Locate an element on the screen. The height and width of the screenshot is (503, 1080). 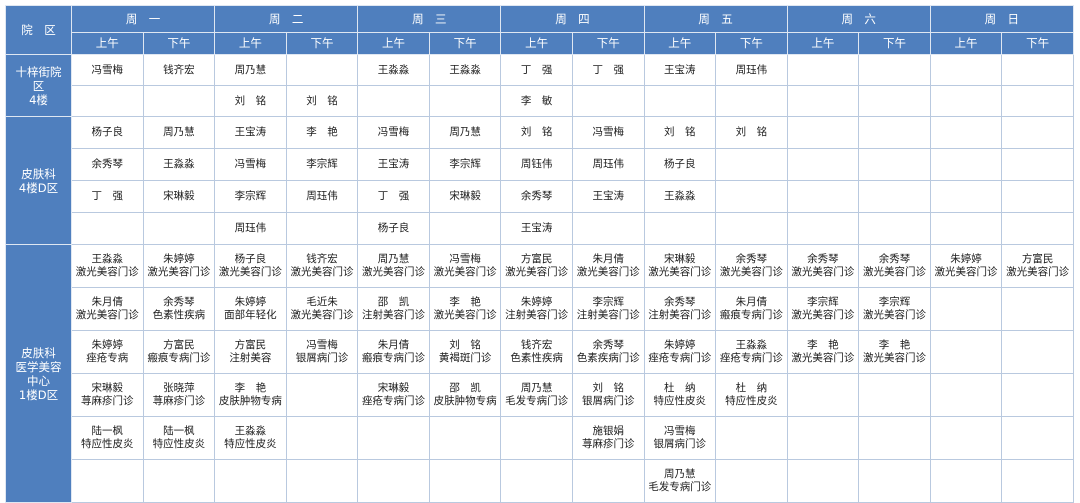
clinic-type: 银屑病门诊 is located at coordinates (322, 358).